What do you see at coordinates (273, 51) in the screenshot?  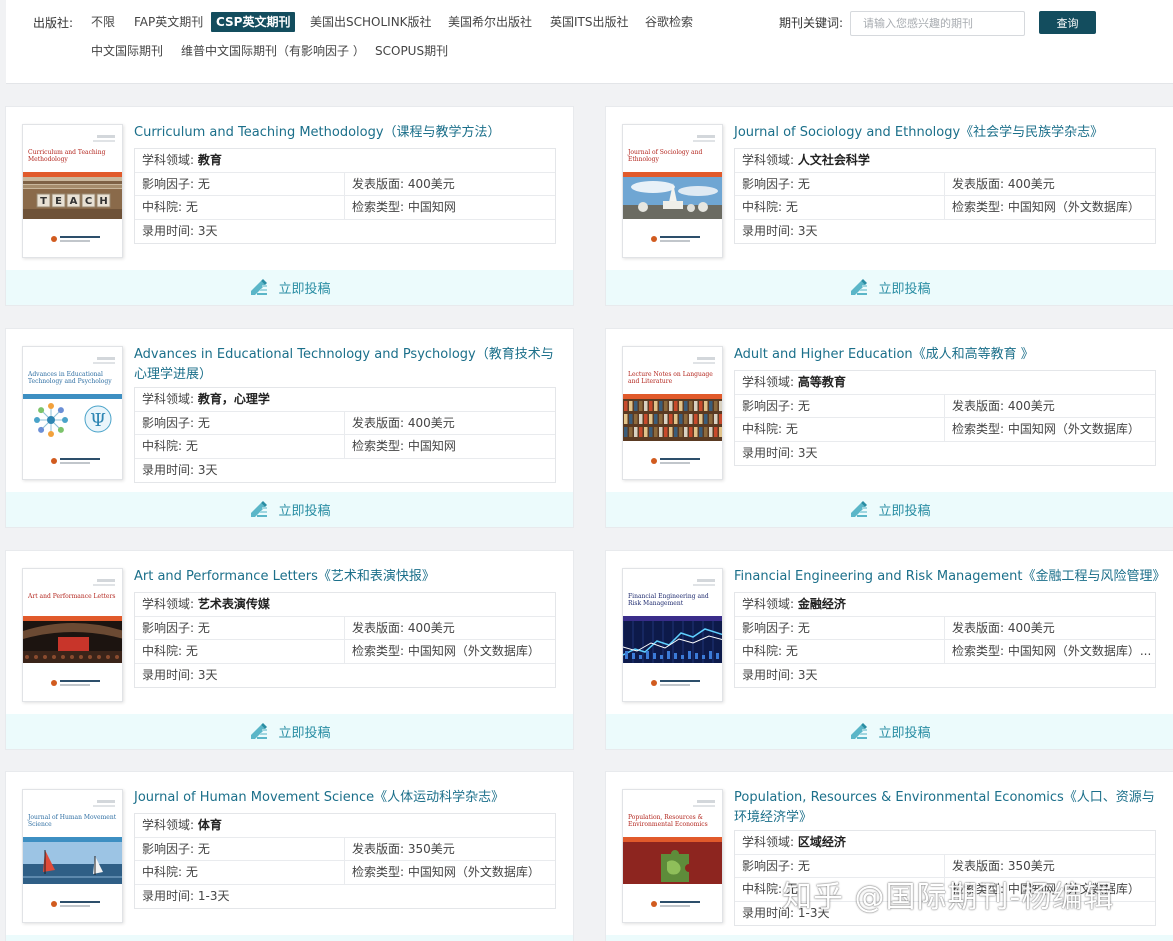 I see `publisher-option-weipu: 维普中文国际期刊（有影响因子 ）` at bounding box center [273, 51].